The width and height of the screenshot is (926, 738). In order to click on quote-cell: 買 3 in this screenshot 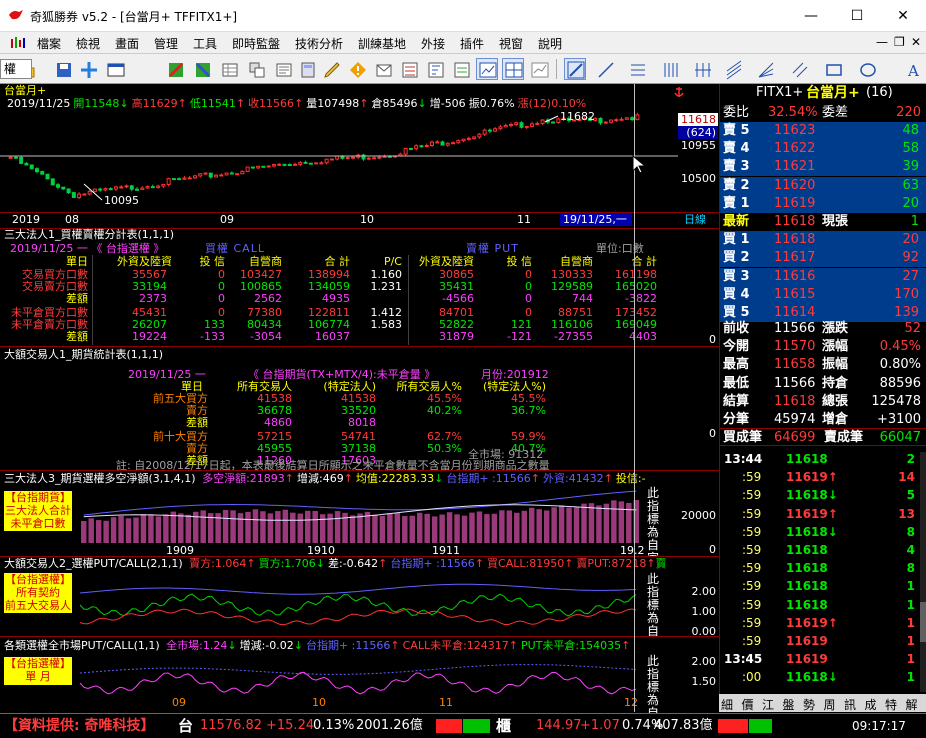, I will do `click(736, 276)`.